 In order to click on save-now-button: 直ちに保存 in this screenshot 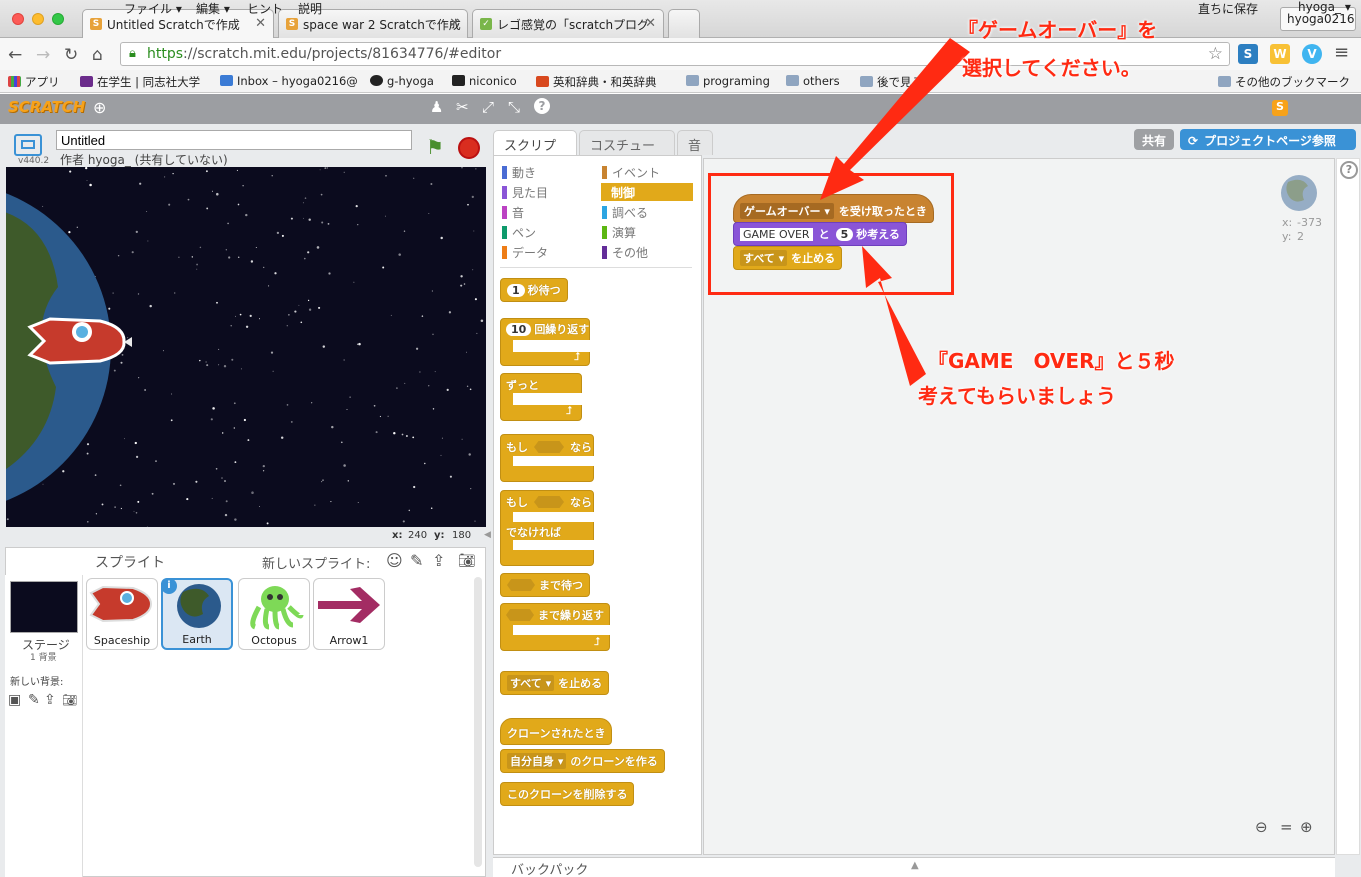, I will do `click(1228, 8)`.